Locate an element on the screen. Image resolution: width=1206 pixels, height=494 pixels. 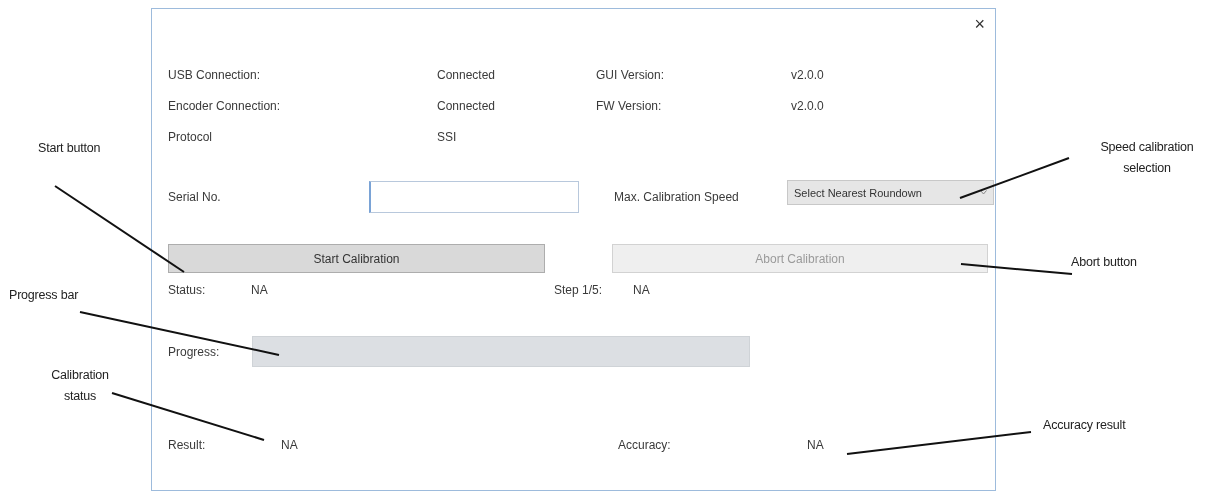
accuracy-label: Accuracy: is located at coordinates (645, 445).